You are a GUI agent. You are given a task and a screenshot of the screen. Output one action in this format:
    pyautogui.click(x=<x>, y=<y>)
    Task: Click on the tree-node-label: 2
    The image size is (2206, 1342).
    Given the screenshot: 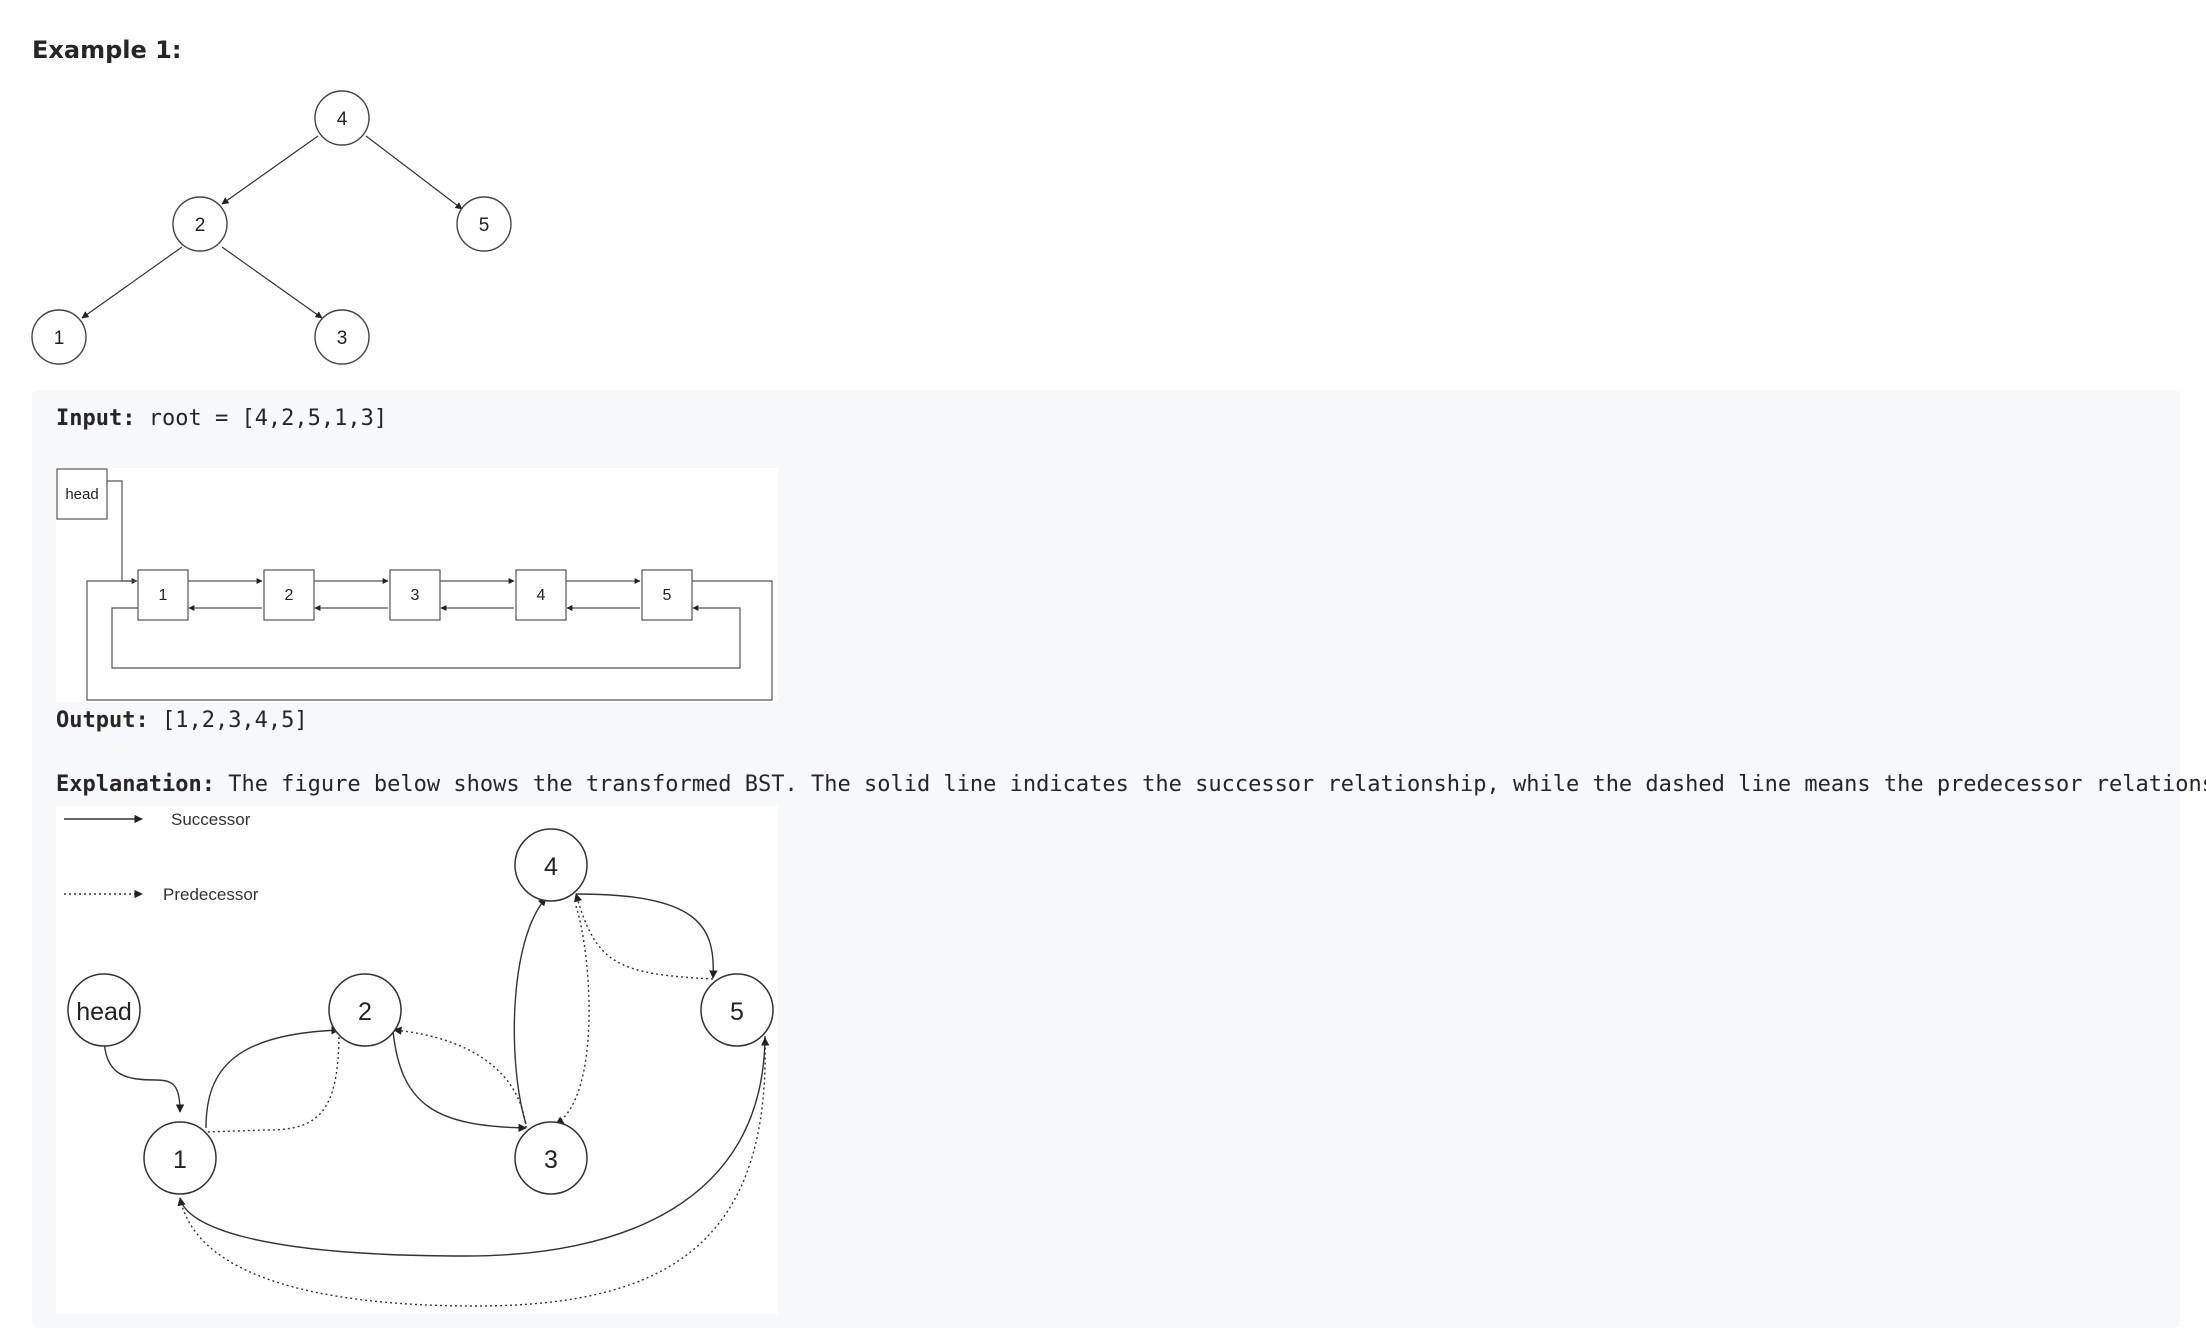 What is the action you would take?
    pyautogui.click(x=200, y=225)
    